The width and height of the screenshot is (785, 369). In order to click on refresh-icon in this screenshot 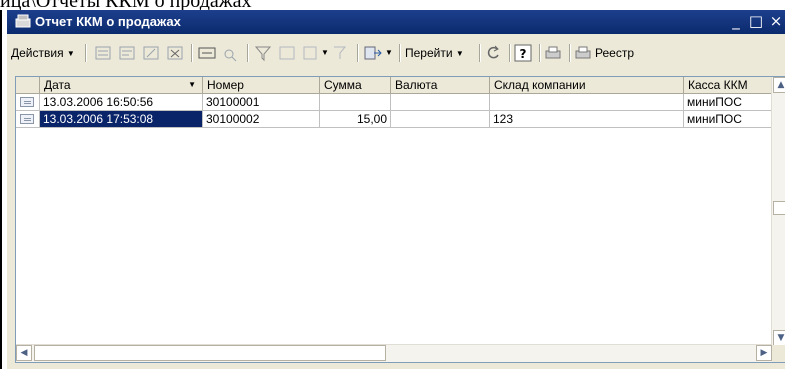, I will do `click(493, 53)`.